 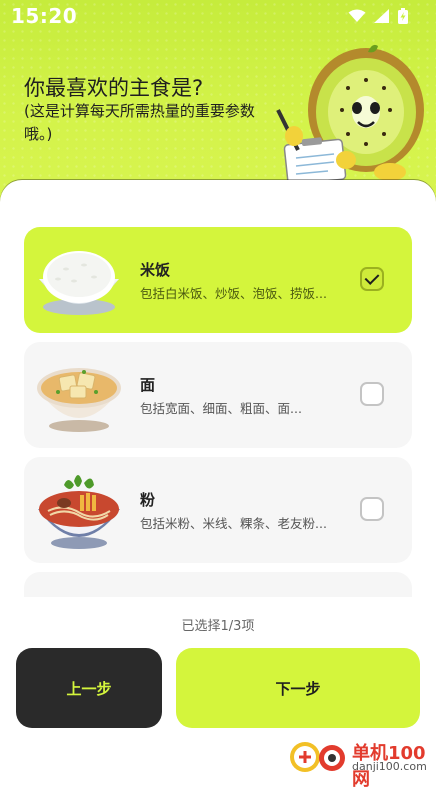 What do you see at coordinates (148, 385) in the screenshot?
I see `option-name: 面` at bounding box center [148, 385].